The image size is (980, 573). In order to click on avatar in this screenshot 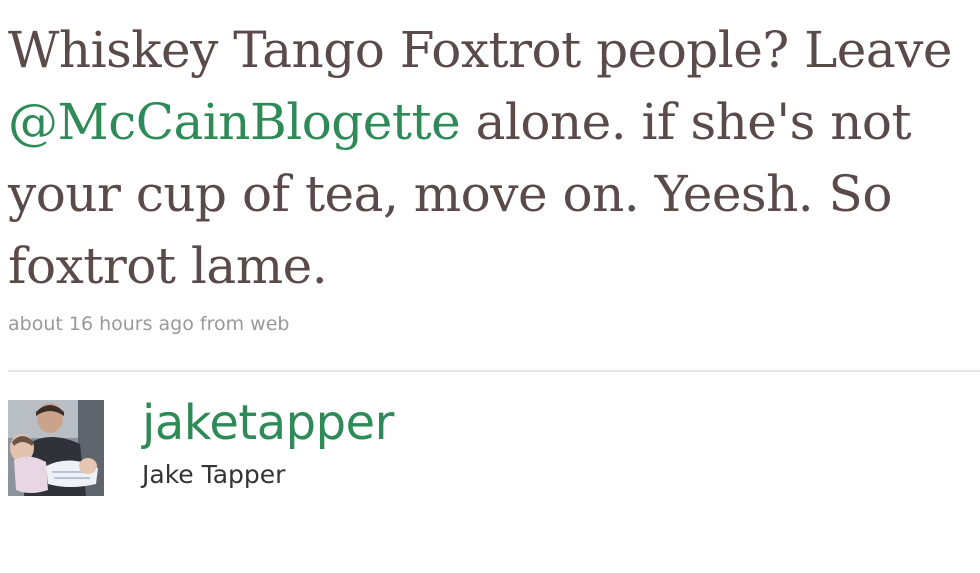, I will do `click(56, 448)`.